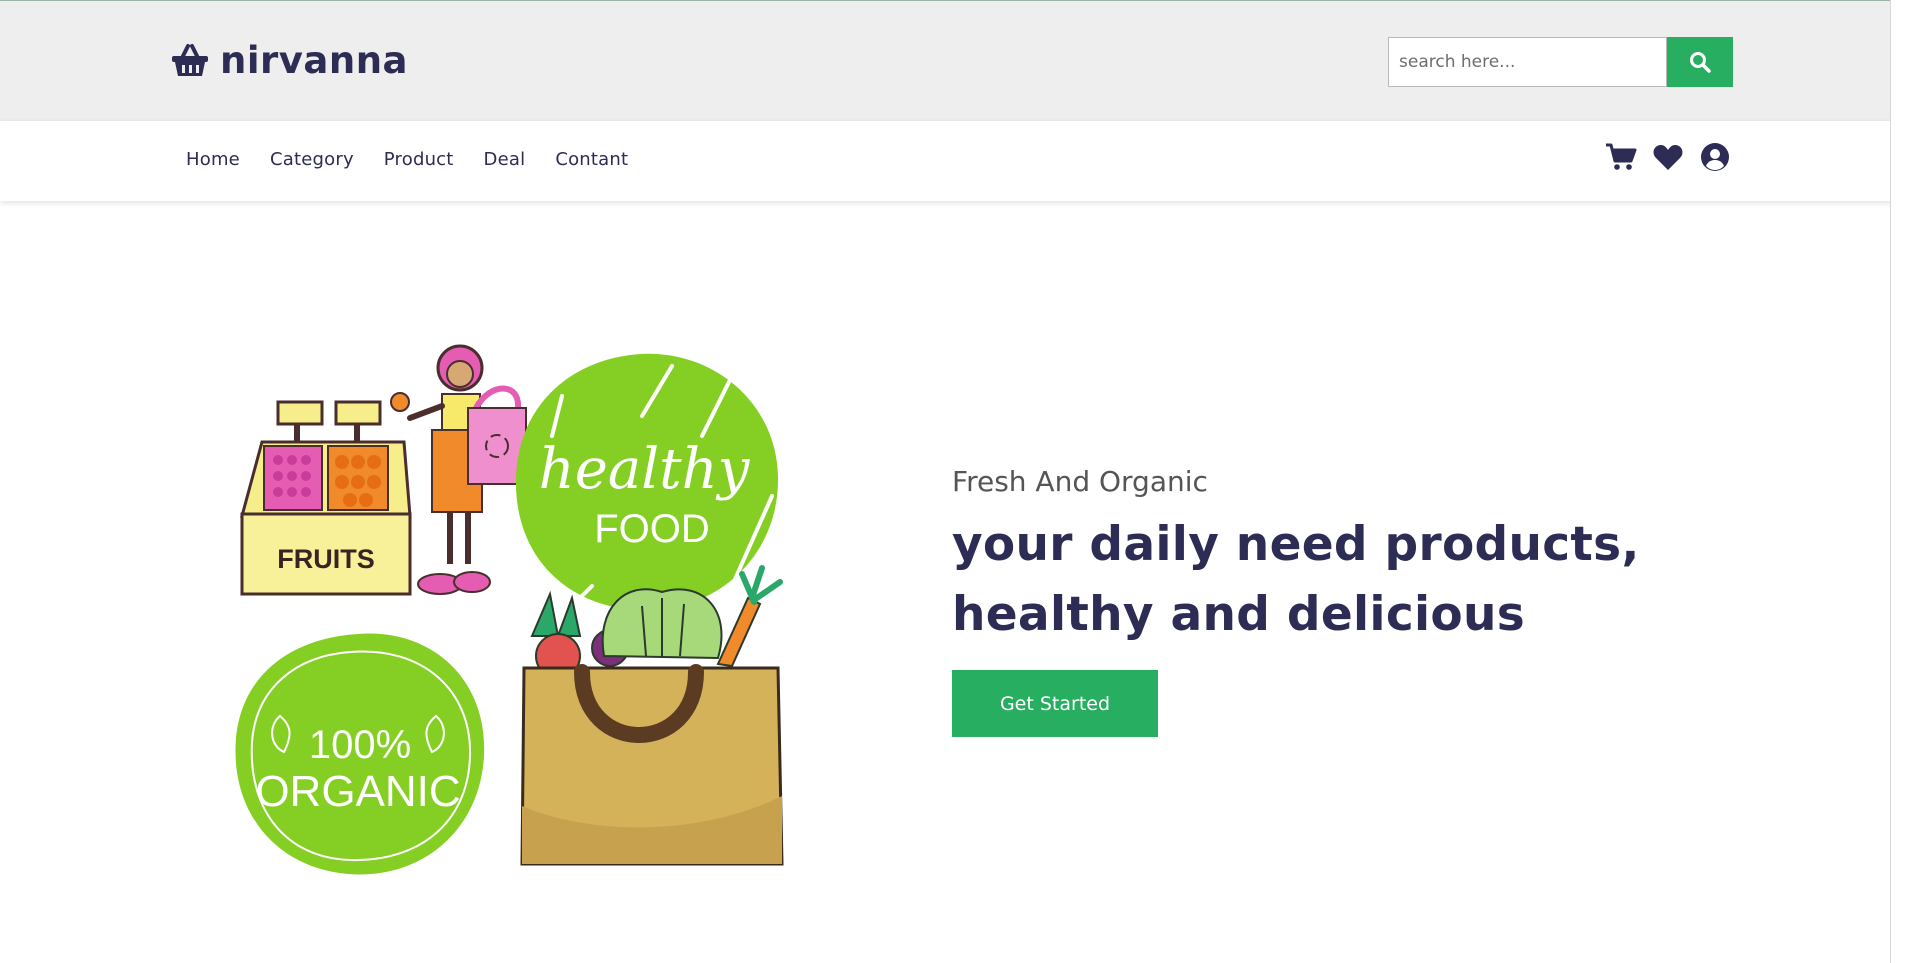 The height and width of the screenshot is (963, 1906). Describe the element at coordinates (591, 159) in the screenshot. I see `nav-link-contant: Contant` at that location.